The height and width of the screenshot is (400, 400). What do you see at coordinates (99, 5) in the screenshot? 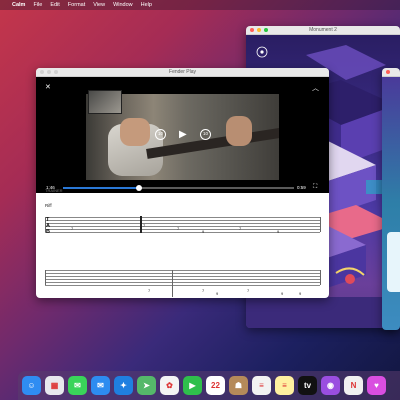
I see `menu-item-view: View` at bounding box center [99, 5].